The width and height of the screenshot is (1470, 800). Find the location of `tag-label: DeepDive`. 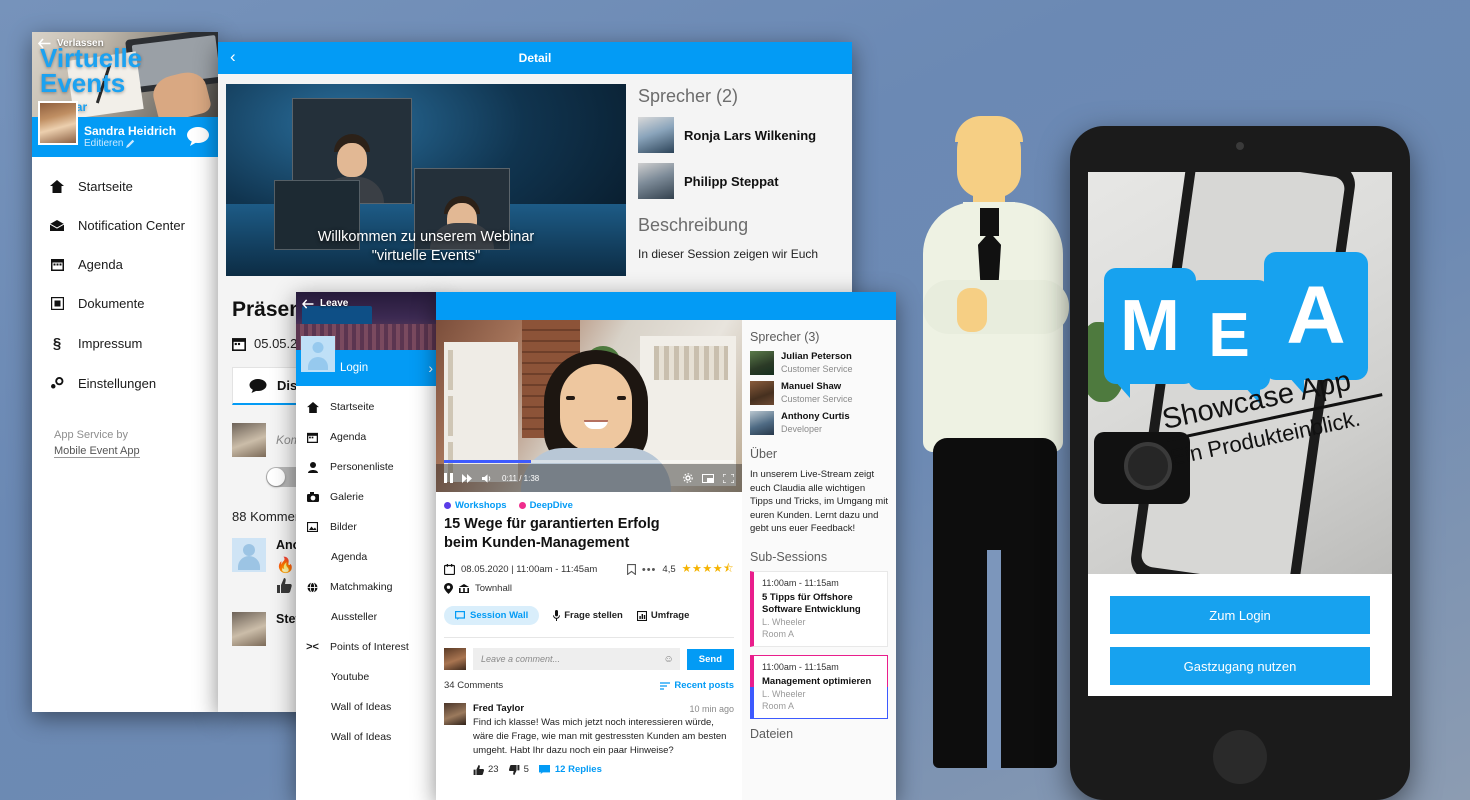

tag-label: DeepDive is located at coordinates (551, 505).